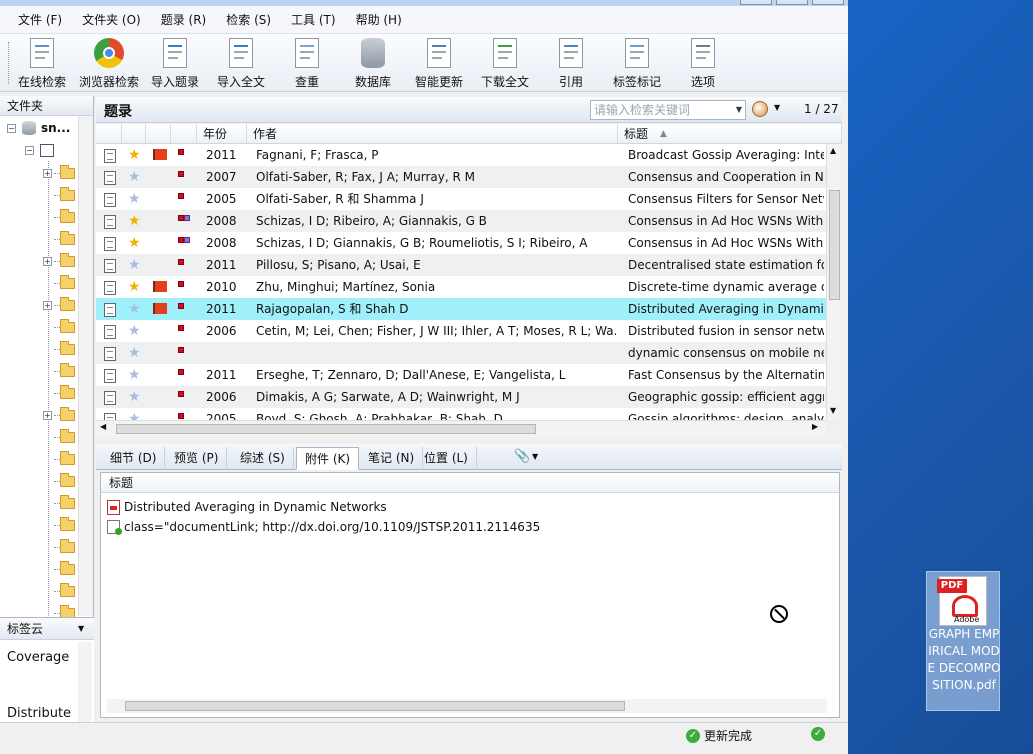 The image size is (1033, 754). What do you see at coordinates (637, 63) in the screenshot?
I see `tag-button: 标签标记` at bounding box center [637, 63].